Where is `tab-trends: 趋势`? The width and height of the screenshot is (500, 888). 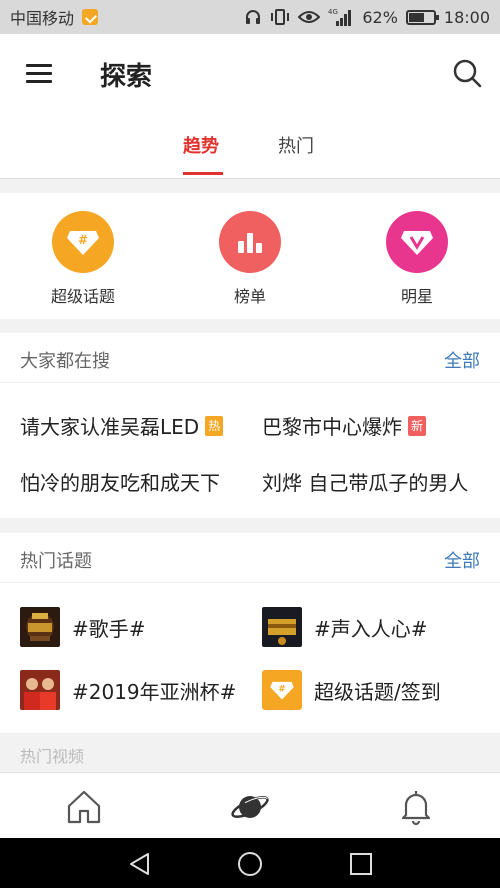 tab-trends: 趋势 is located at coordinates (201, 145).